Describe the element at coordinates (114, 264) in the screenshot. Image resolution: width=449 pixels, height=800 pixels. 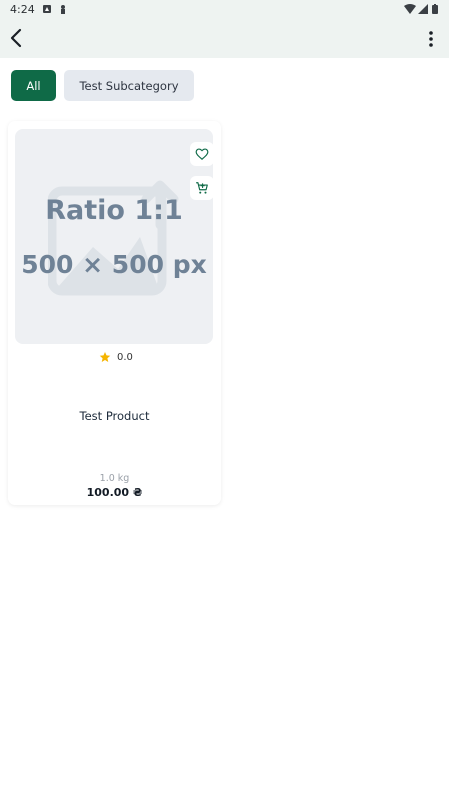
I see `placeholder-size-text: 500 × 500 px` at that location.